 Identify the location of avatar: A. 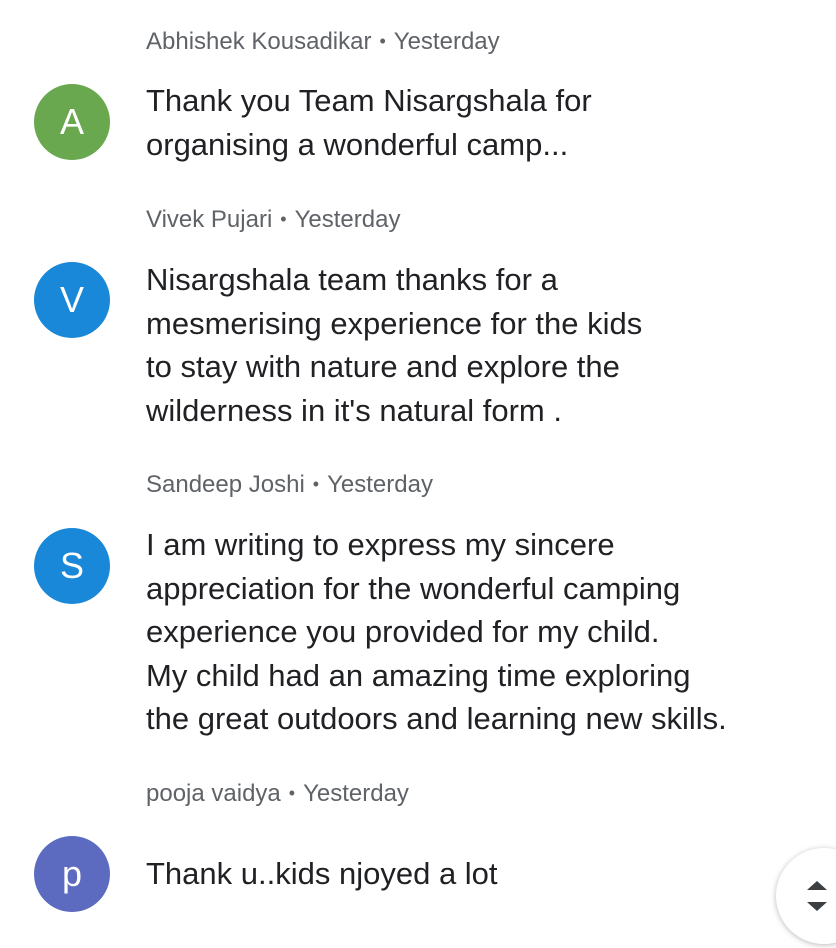
(72, 122).